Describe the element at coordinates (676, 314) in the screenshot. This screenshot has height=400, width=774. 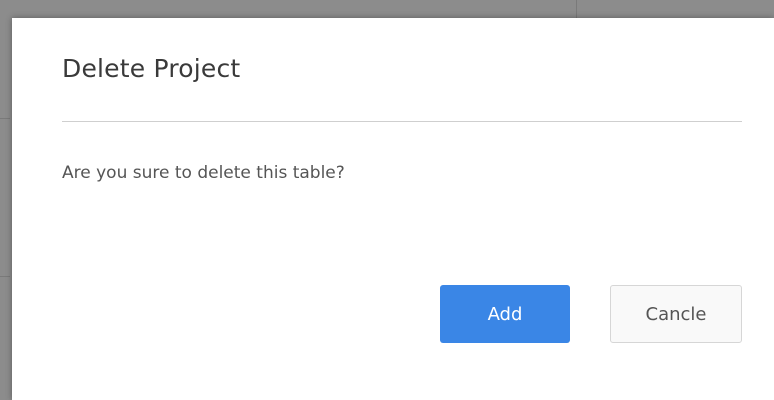
I see `cancel-button: Cancle` at that location.